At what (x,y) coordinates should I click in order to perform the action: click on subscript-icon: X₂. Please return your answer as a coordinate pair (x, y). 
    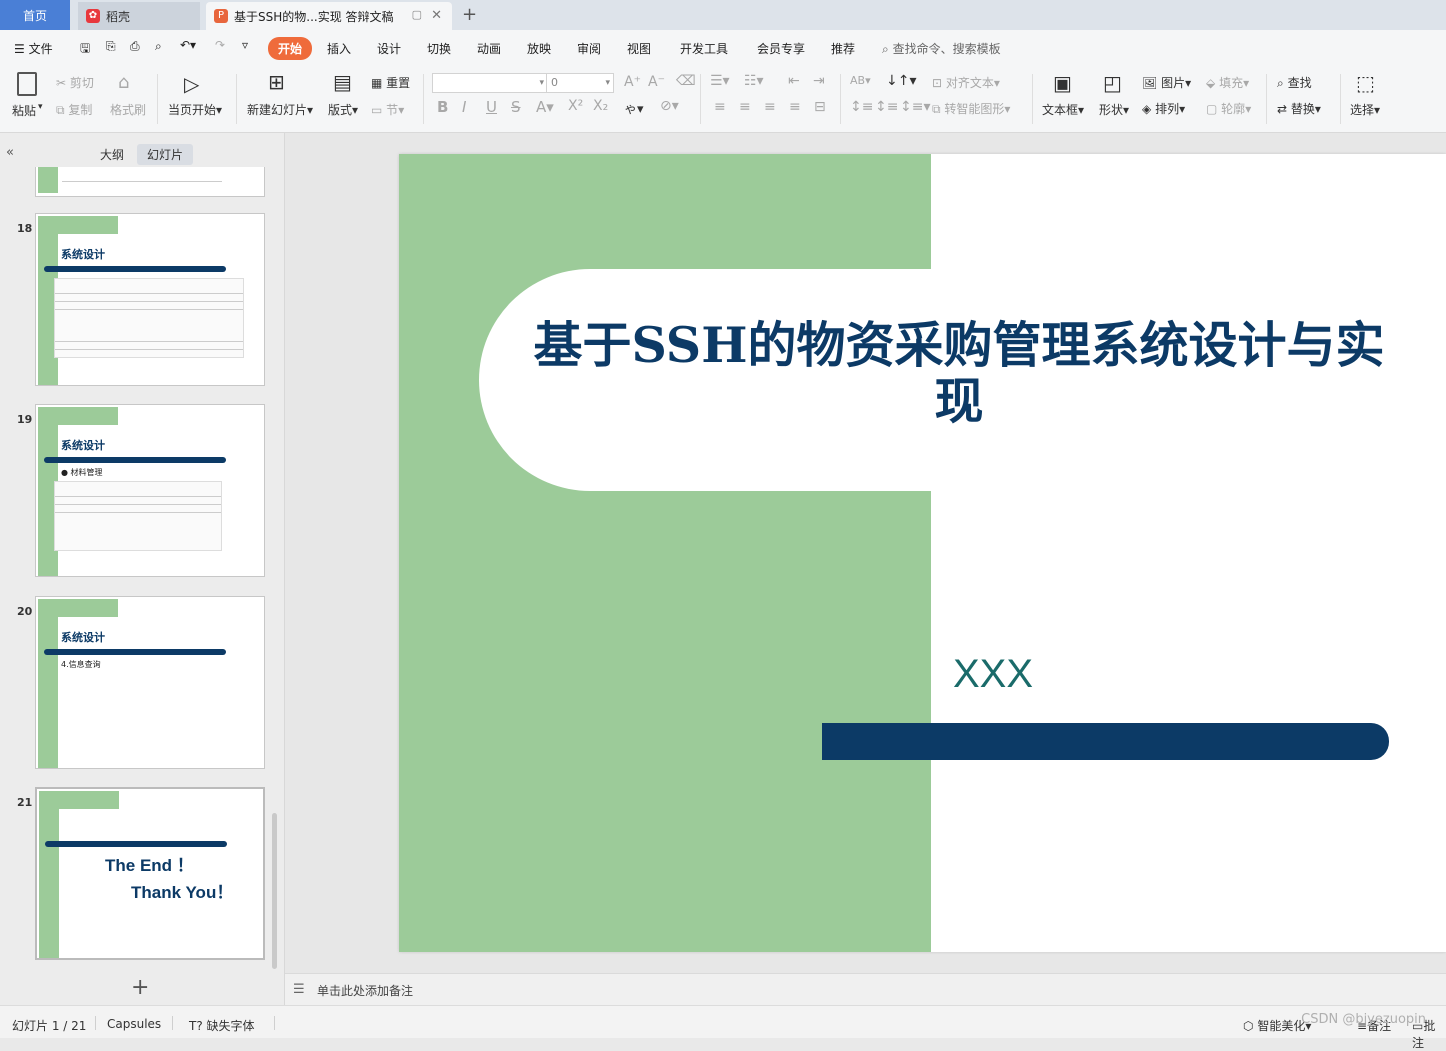
    Looking at the image, I should click on (600, 106).